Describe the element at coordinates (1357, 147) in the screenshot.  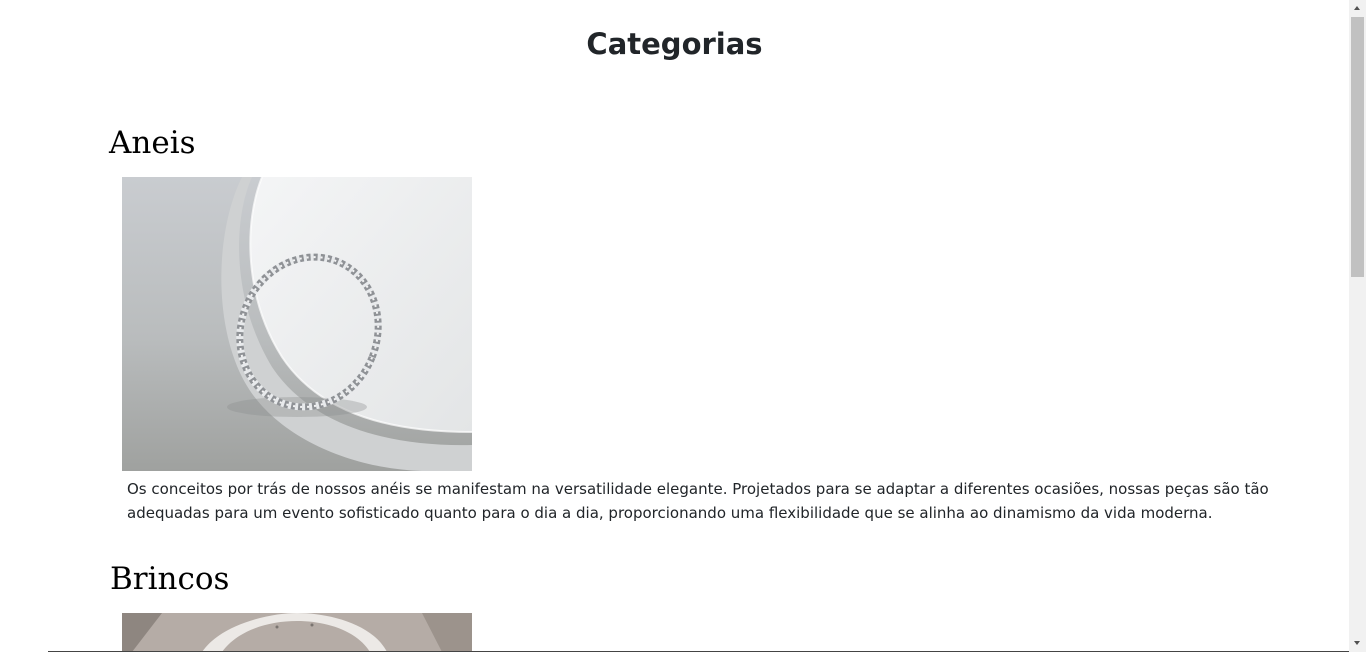
I see `scrollbar-thumb` at that location.